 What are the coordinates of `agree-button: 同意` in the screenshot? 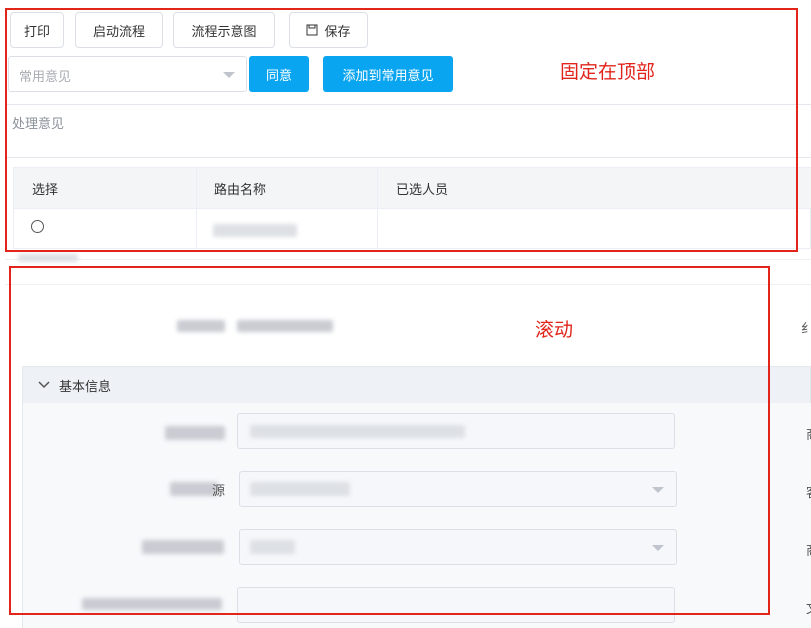 It's located at (279, 74).